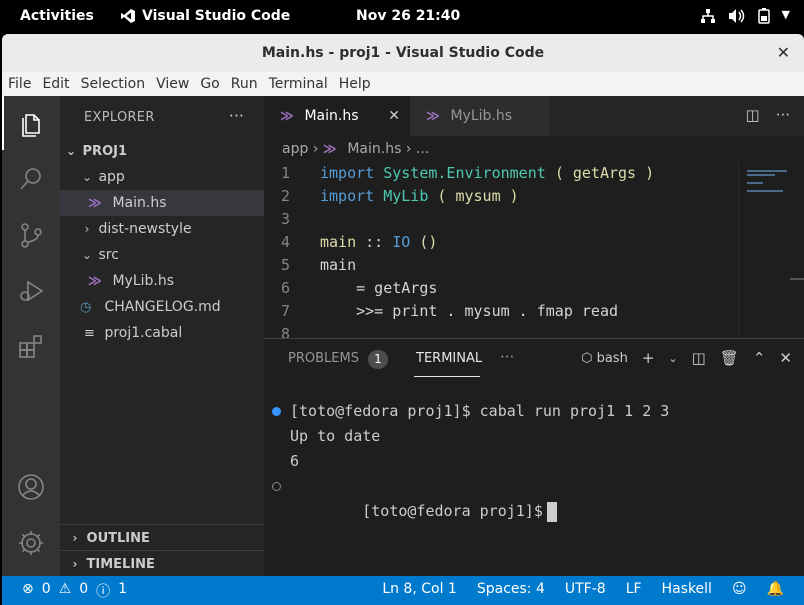 This screenshot has width=804, height=605. What do you see at coordinates (162, 333) in the screenshot?
I see `tree-file-cabal: ≡ proj1.cabal` at bounding box center [162, 333].